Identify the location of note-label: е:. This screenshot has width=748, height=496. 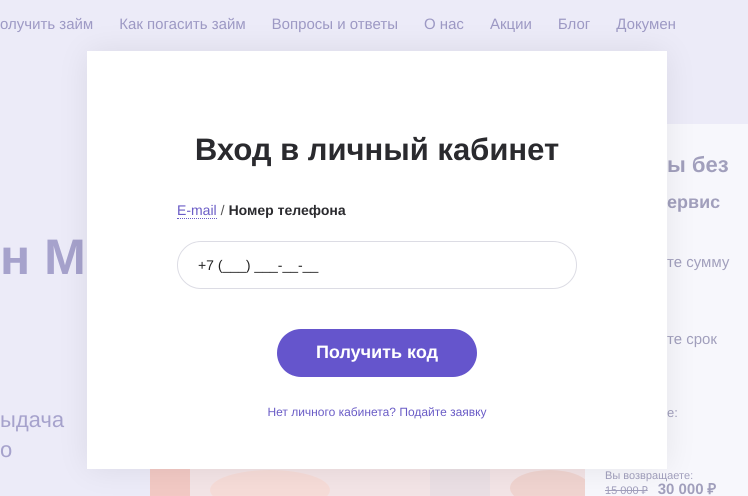
(672, 413).